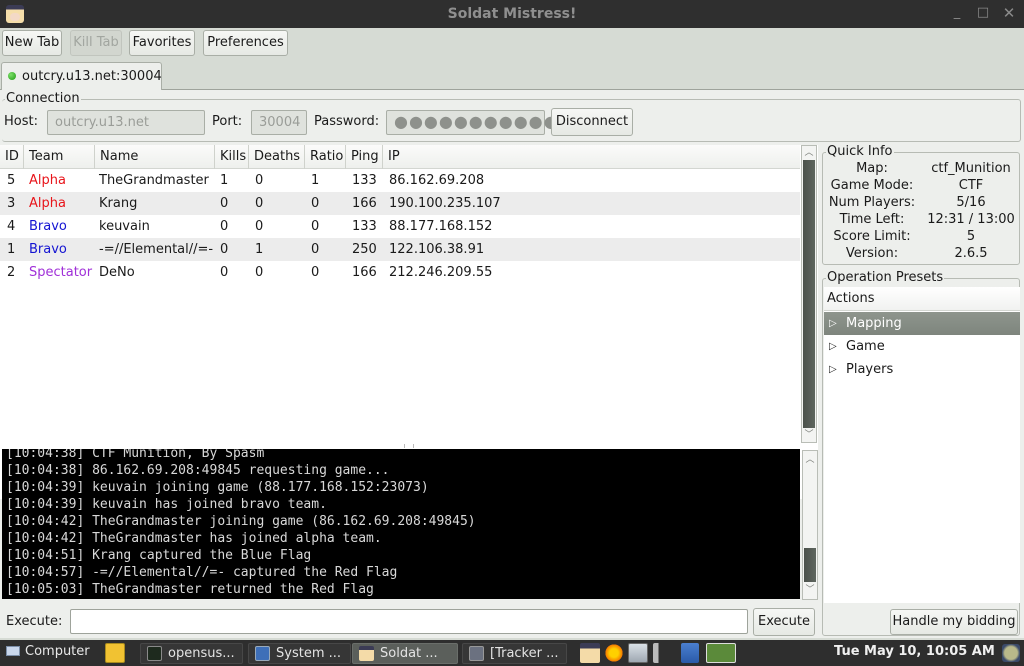 Image resolution: width=1024 pixels, height=666 pixels. Describe the element at coordinates (660, 653) in the screenshot. I see `volume-icon` at that location.